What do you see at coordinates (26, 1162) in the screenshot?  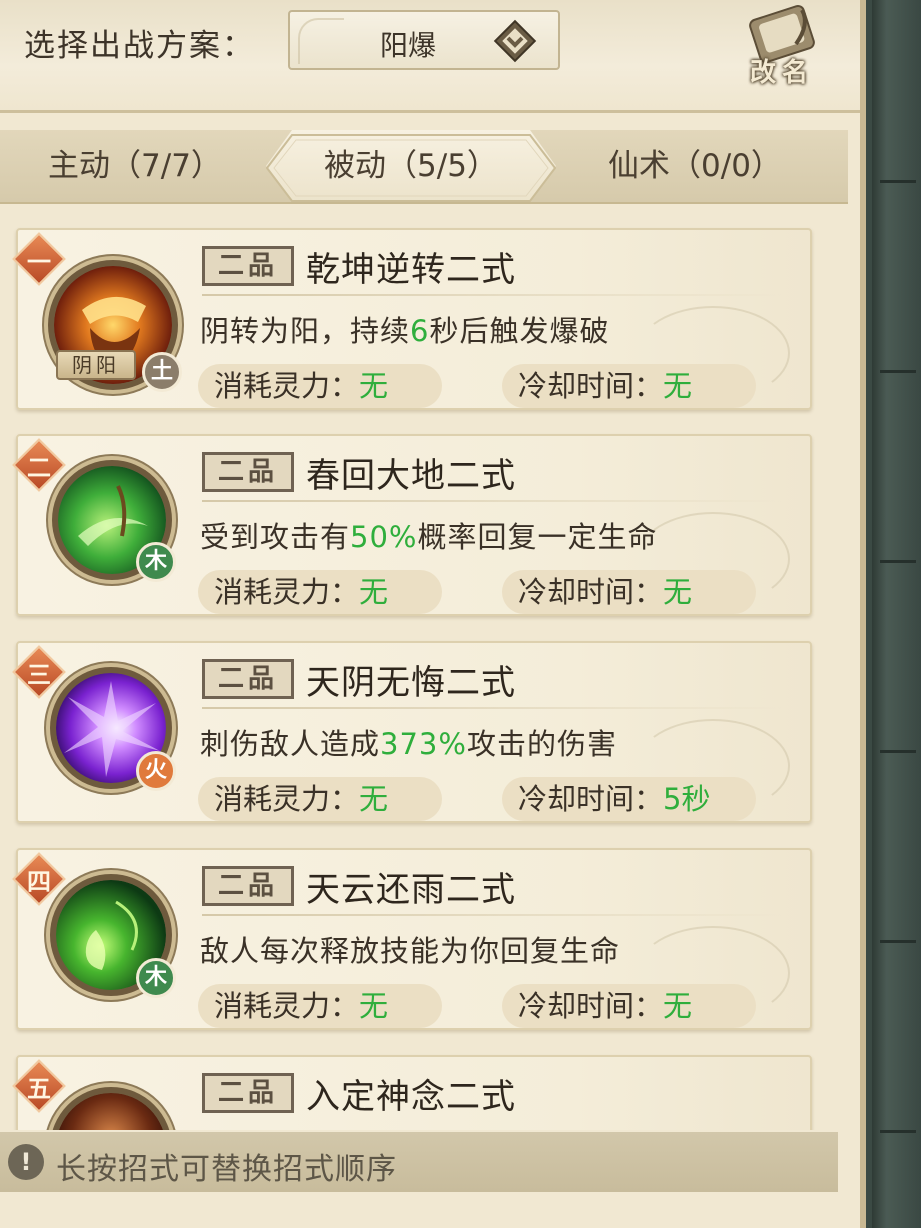 I see `exclamation-icon: !` at bounding box center [26, 1162].